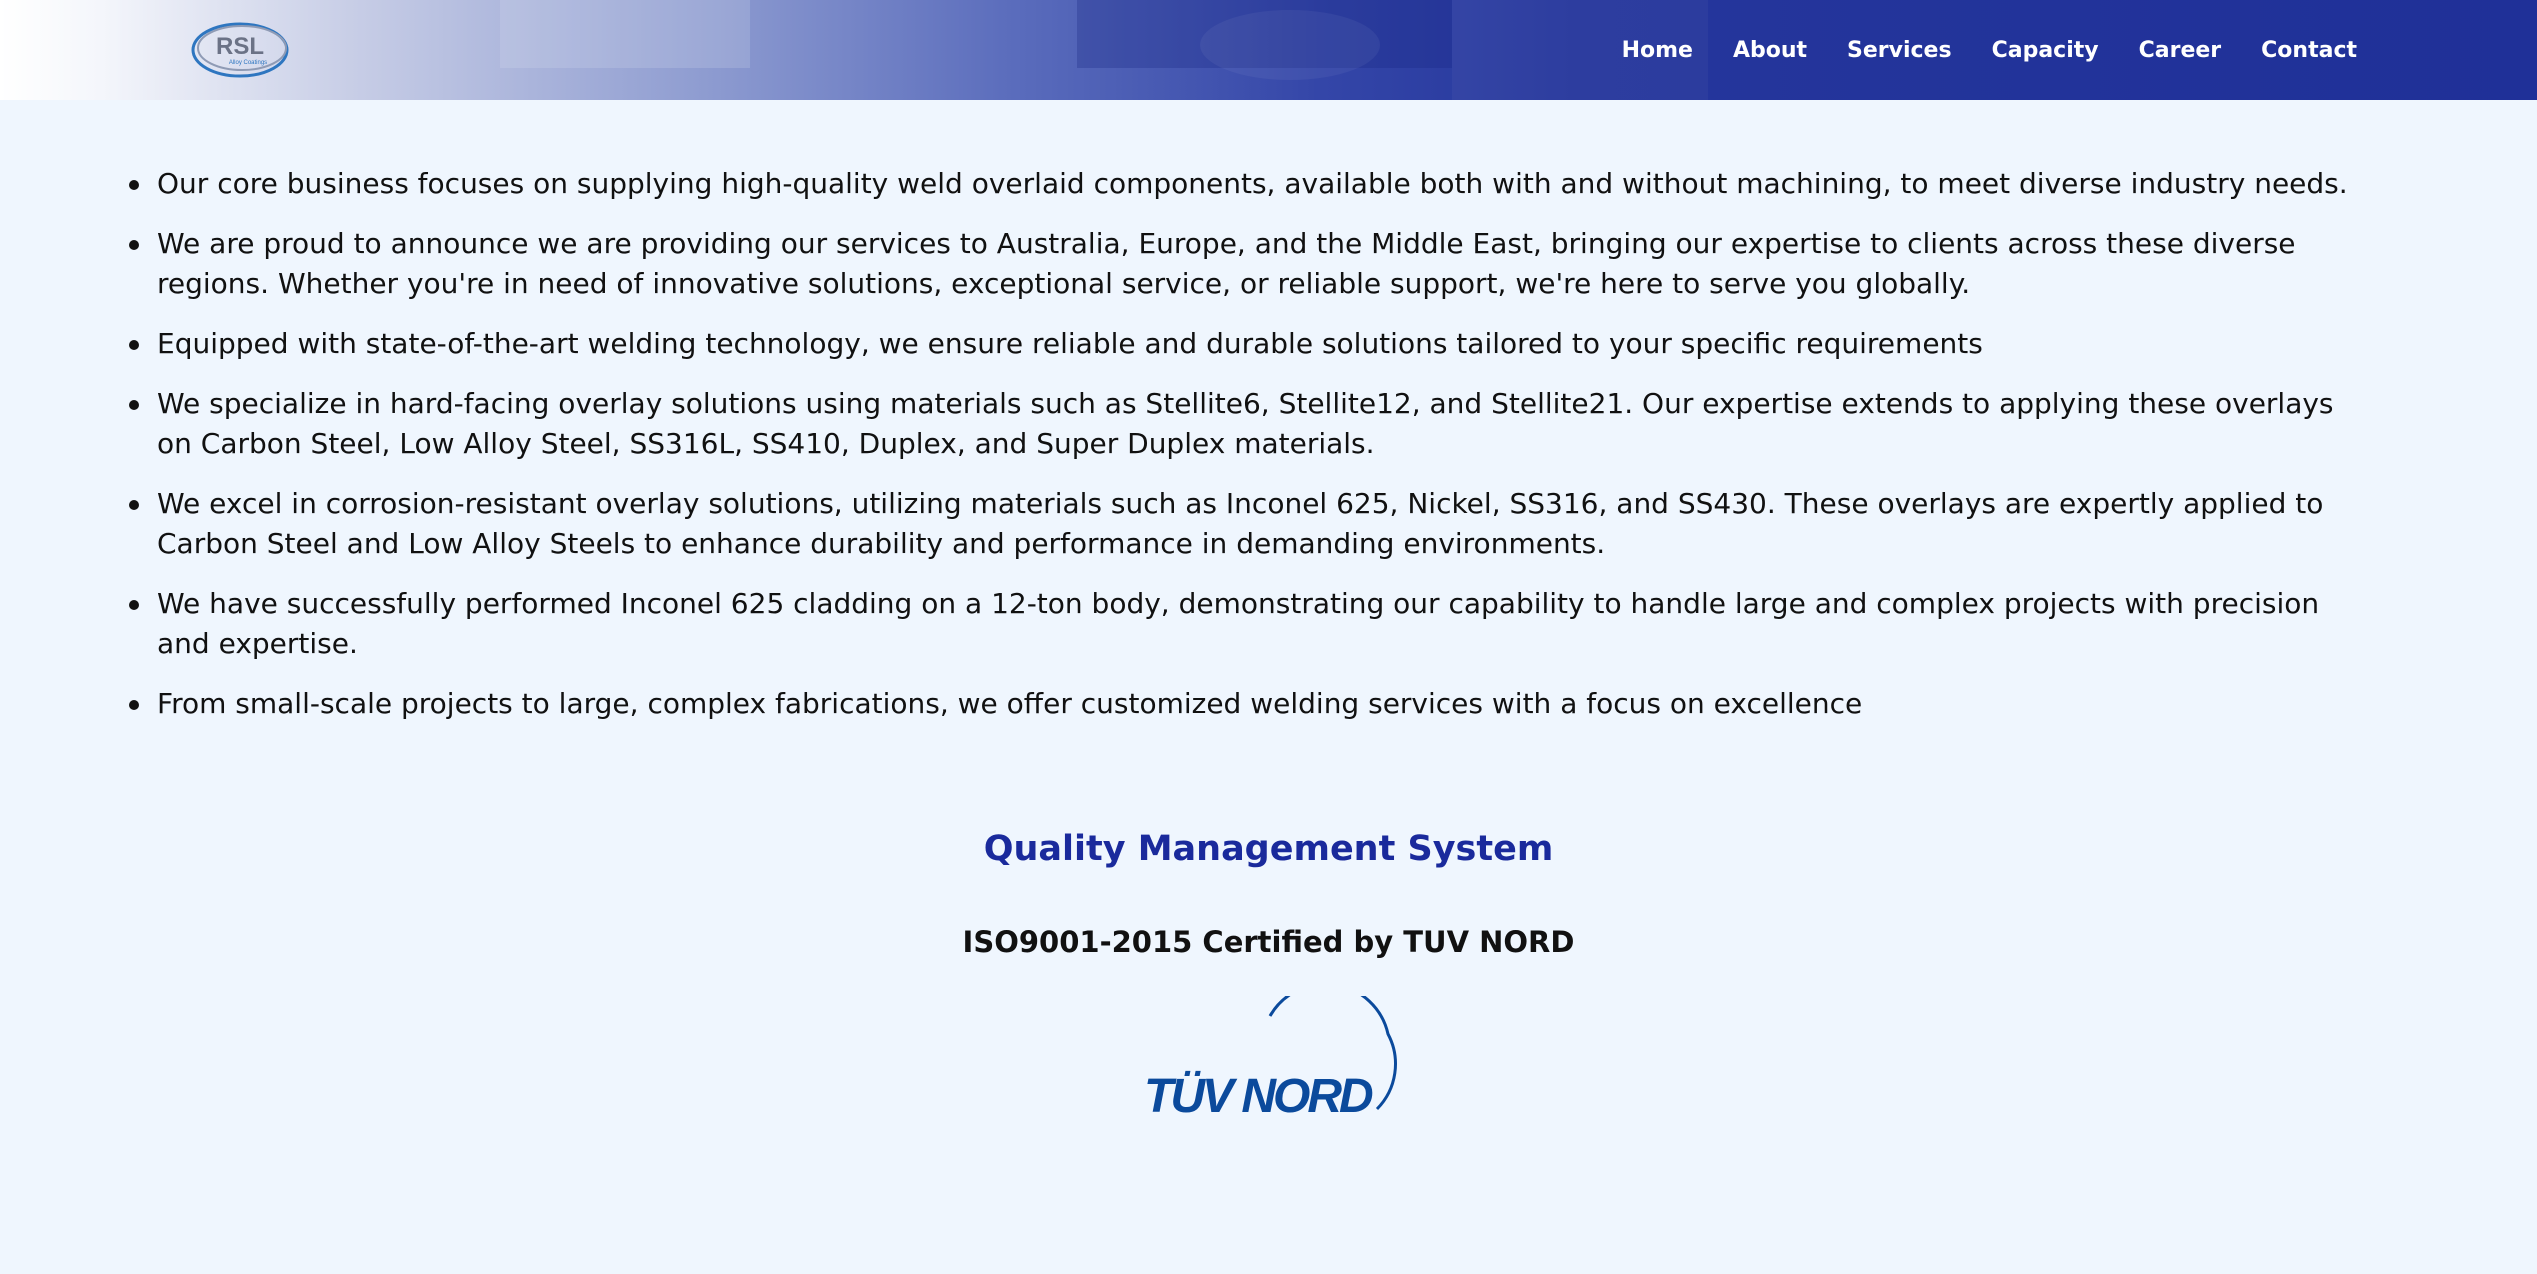 Image resolution: width=2537 pixels, height=1274 pixels. What do you see at coordinates (1258, 1094) in the screenshot?
I see `tuv-nord-logo-text: TÜV NORD` at bounding box center [1258, 1094].